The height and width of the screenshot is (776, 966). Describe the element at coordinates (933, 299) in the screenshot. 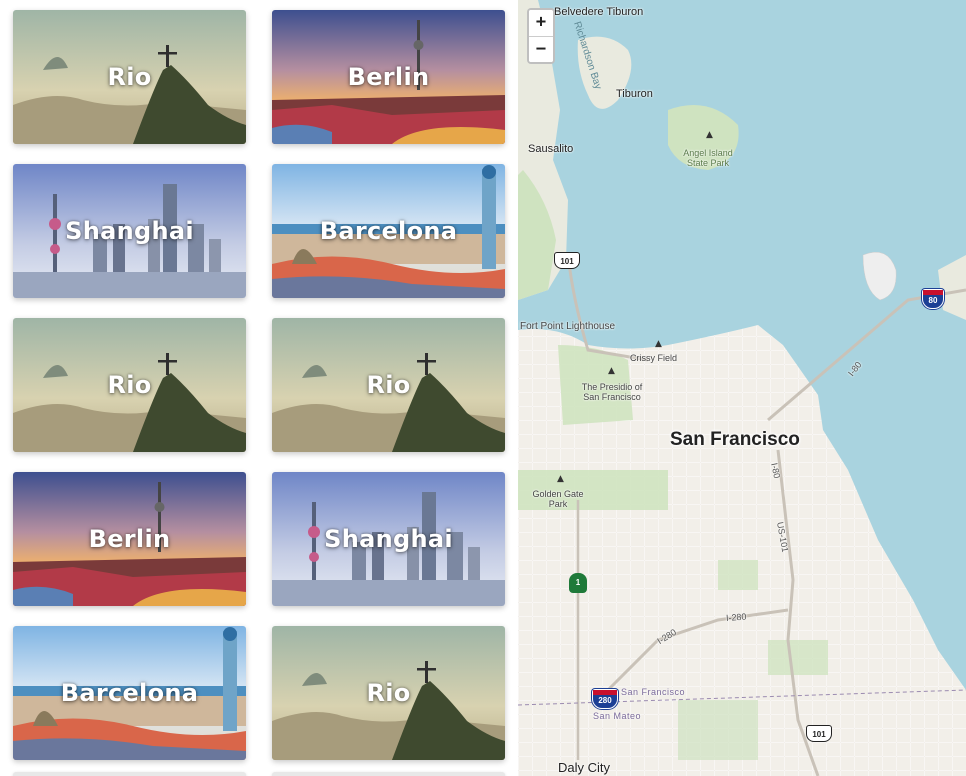

I see `i80-shield-icon: 80` at that location.